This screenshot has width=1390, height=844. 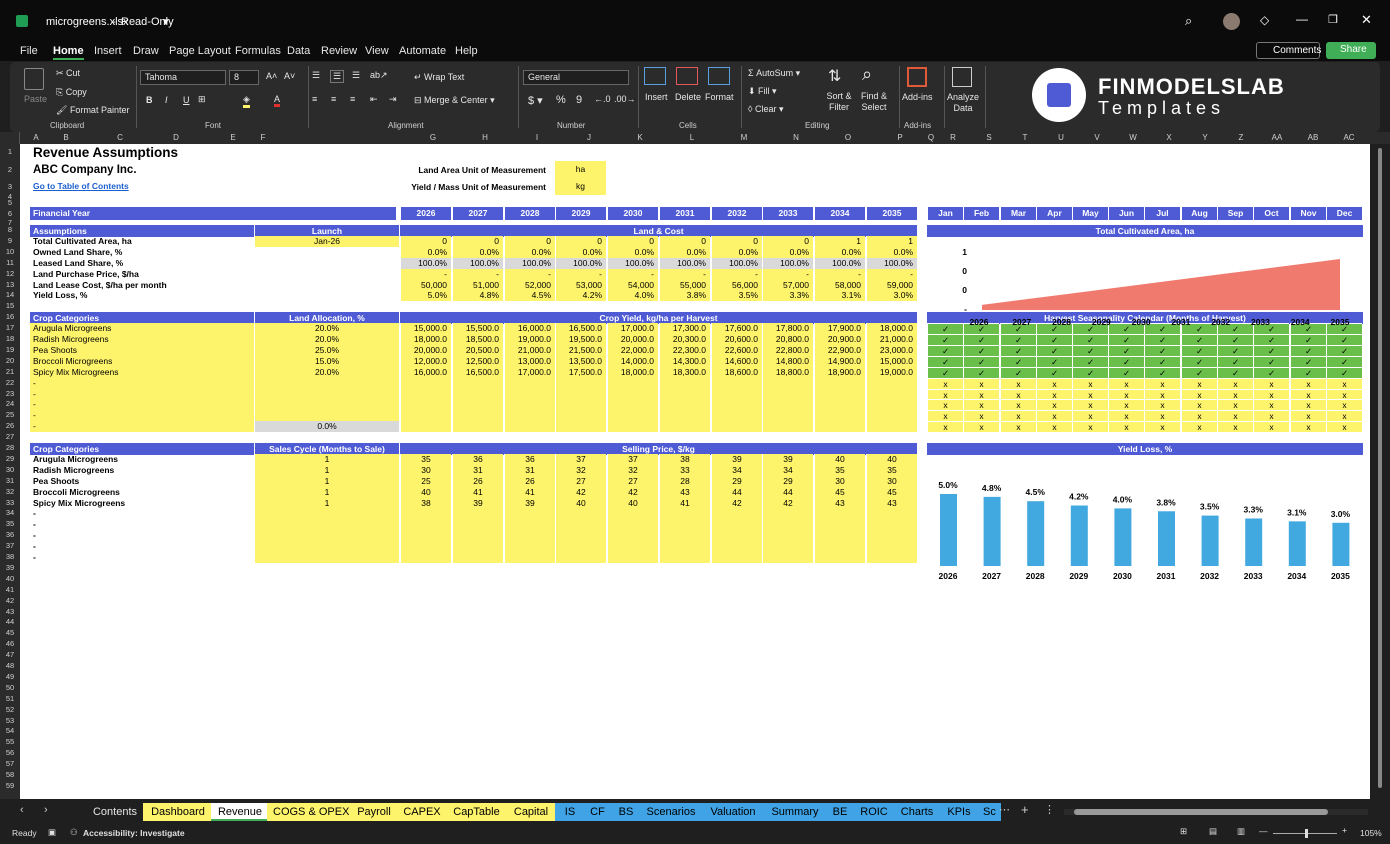 I want to click on percent-icon: %, so click(x=561, y=100).